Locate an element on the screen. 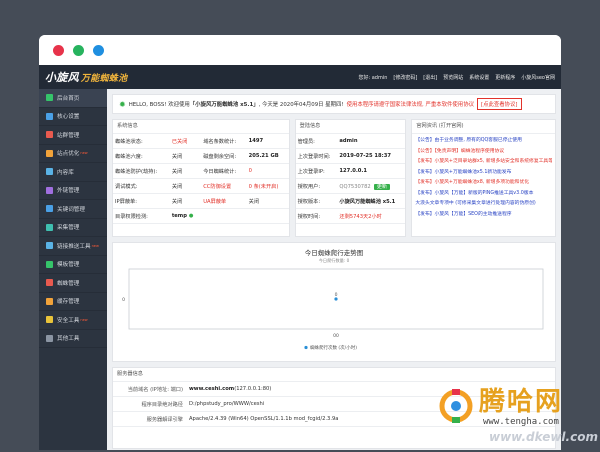 This screenshot has height=452, width=600. table-cell: 205.21 GB is located at coordinates (267, 156).